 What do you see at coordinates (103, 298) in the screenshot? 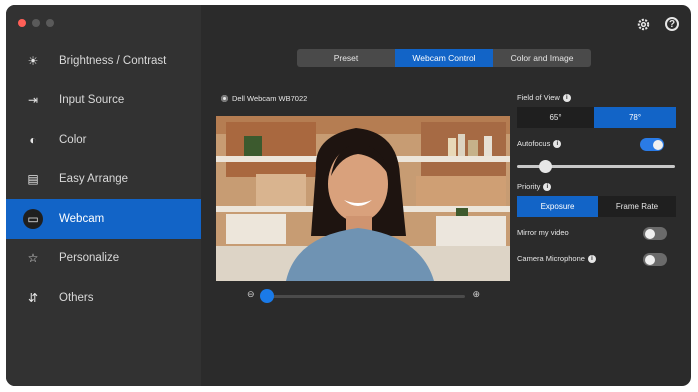
I see `sidebar-item-others: ⇵ Others` at bounding box center [103, 298].